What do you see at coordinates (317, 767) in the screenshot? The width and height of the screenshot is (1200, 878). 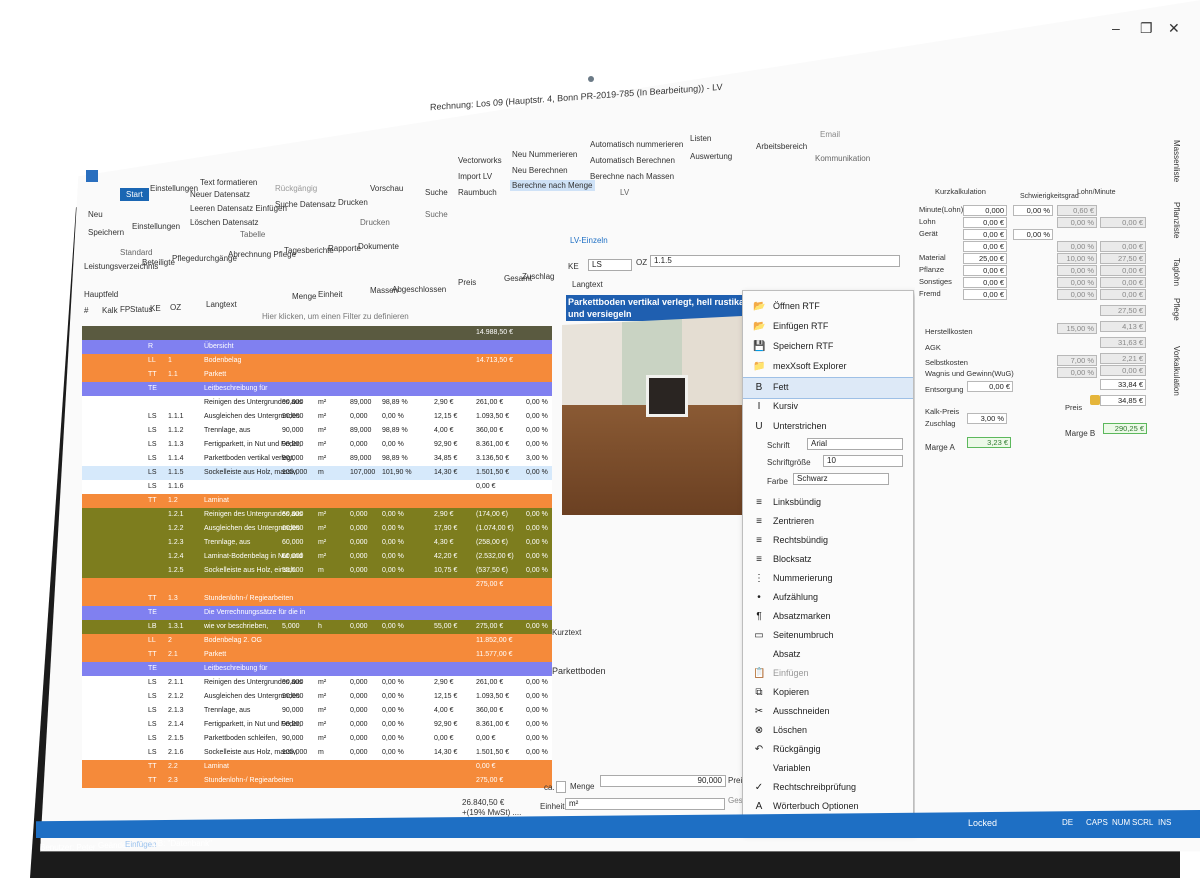 I see `table-row: TT 2.2 Laminat 0,00 €` at bounding box center [317, 767].